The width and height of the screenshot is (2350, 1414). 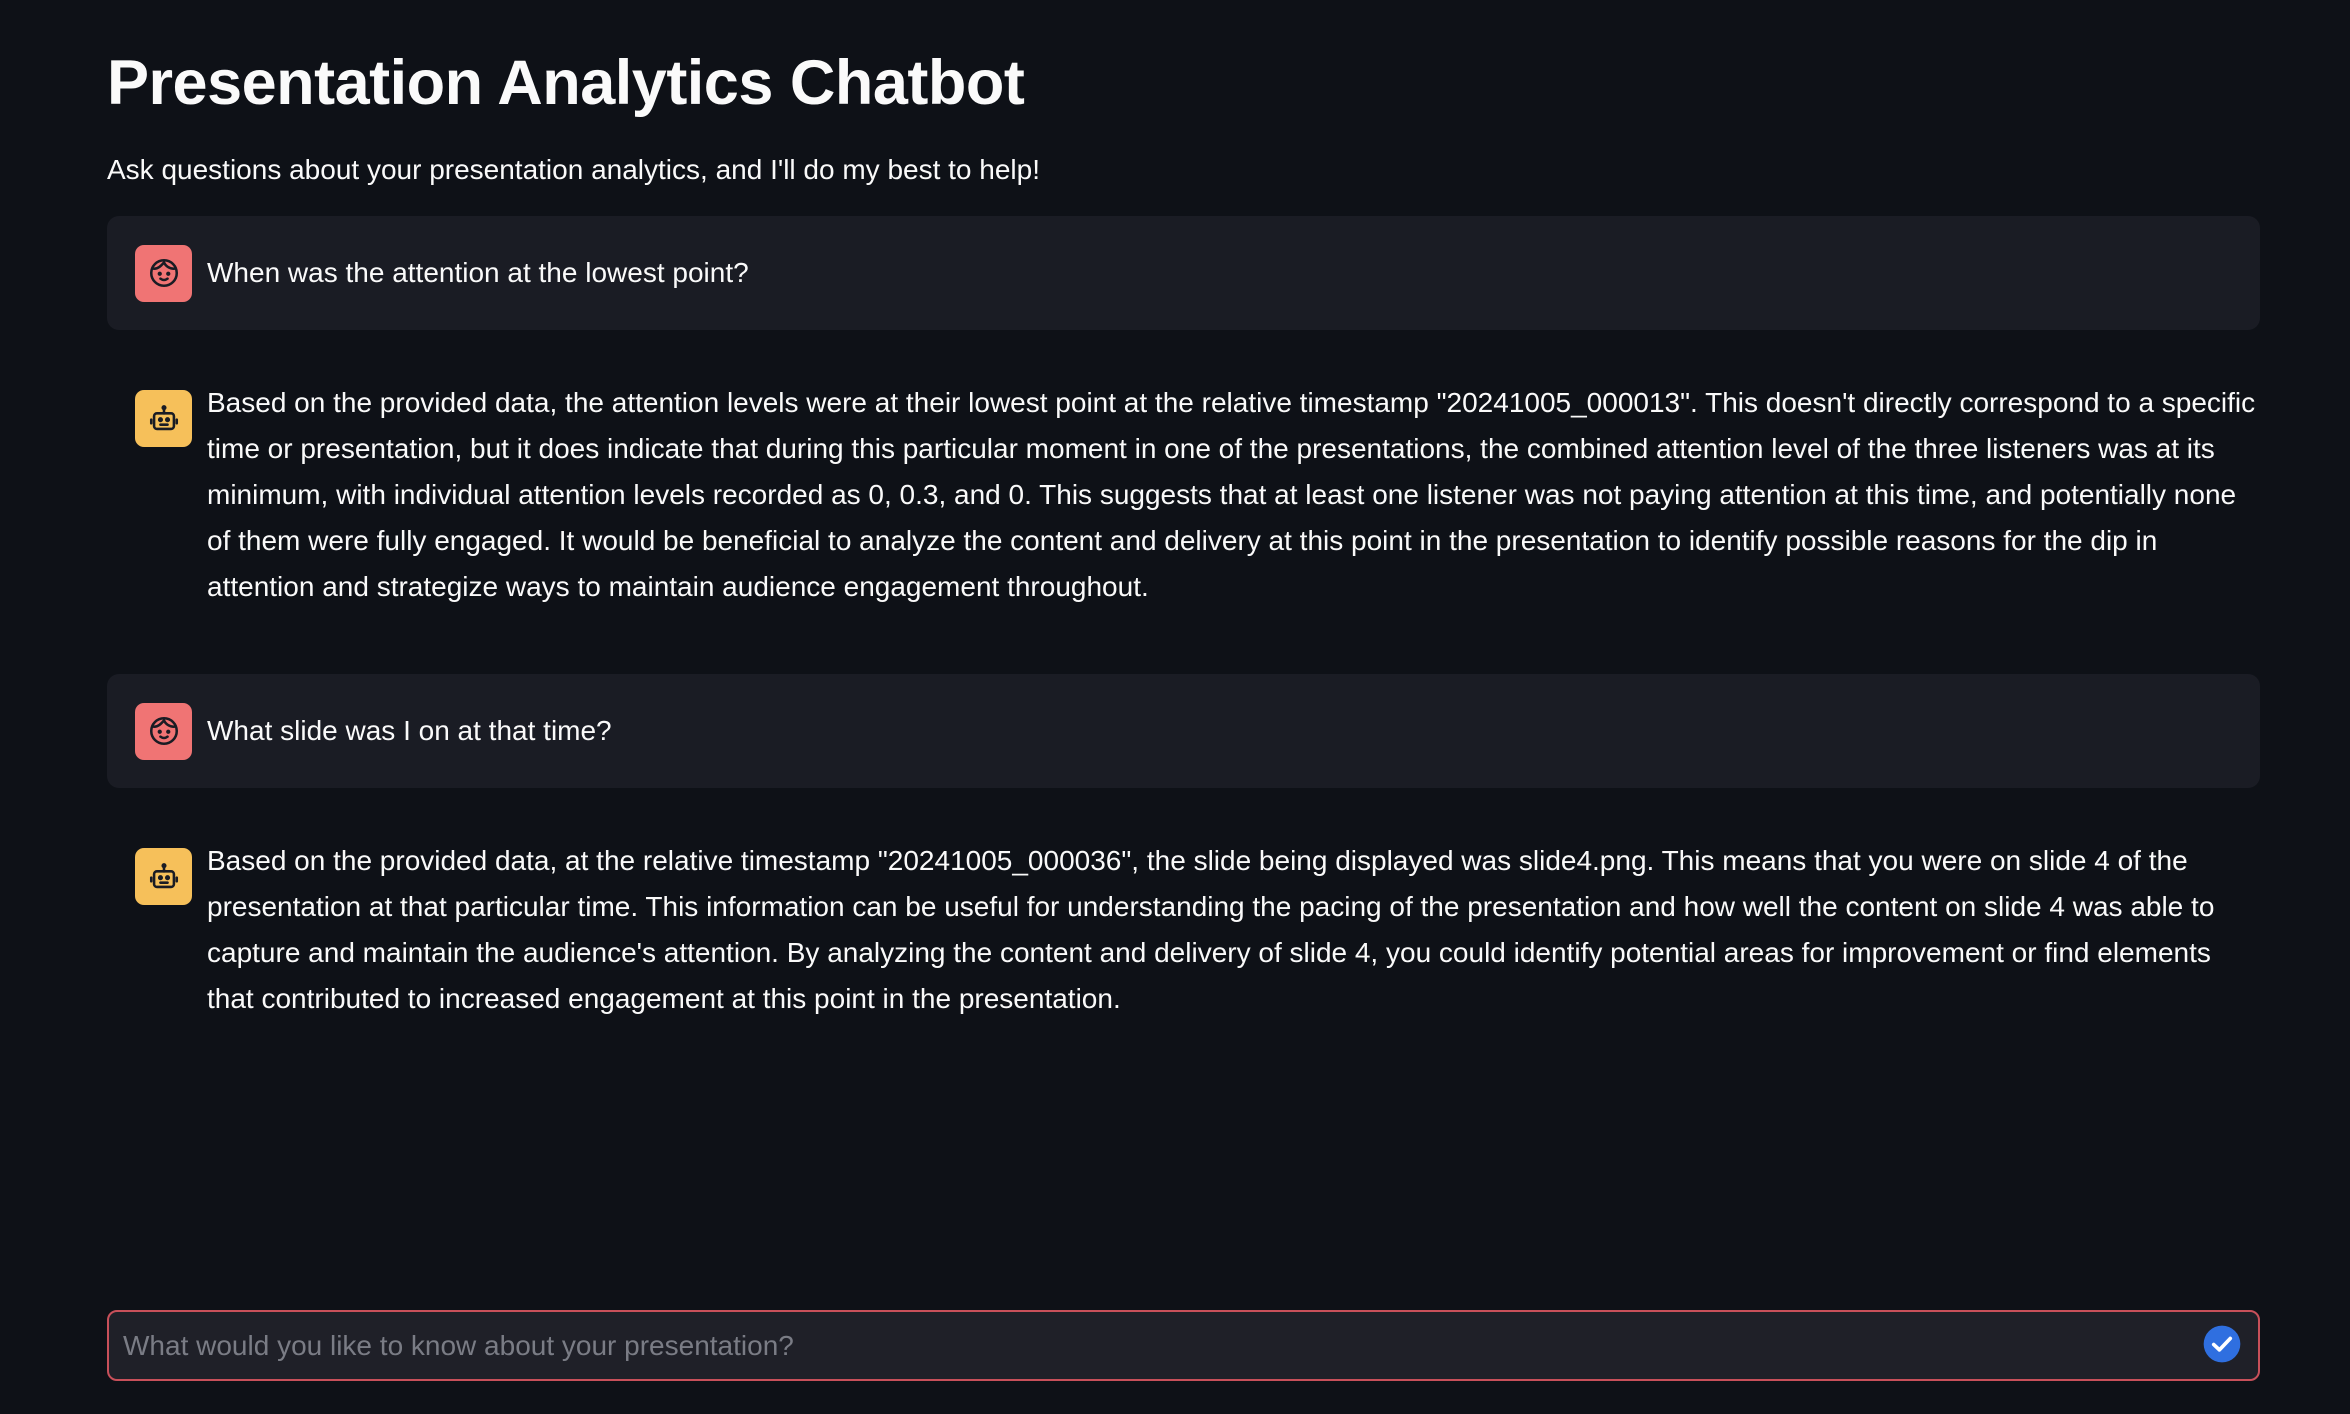 What do you see at coordinates (1183, 731) in the screenshot?
I see `chat-message-user: What slide was I on at that time?` at bounding box center [1183, 731].